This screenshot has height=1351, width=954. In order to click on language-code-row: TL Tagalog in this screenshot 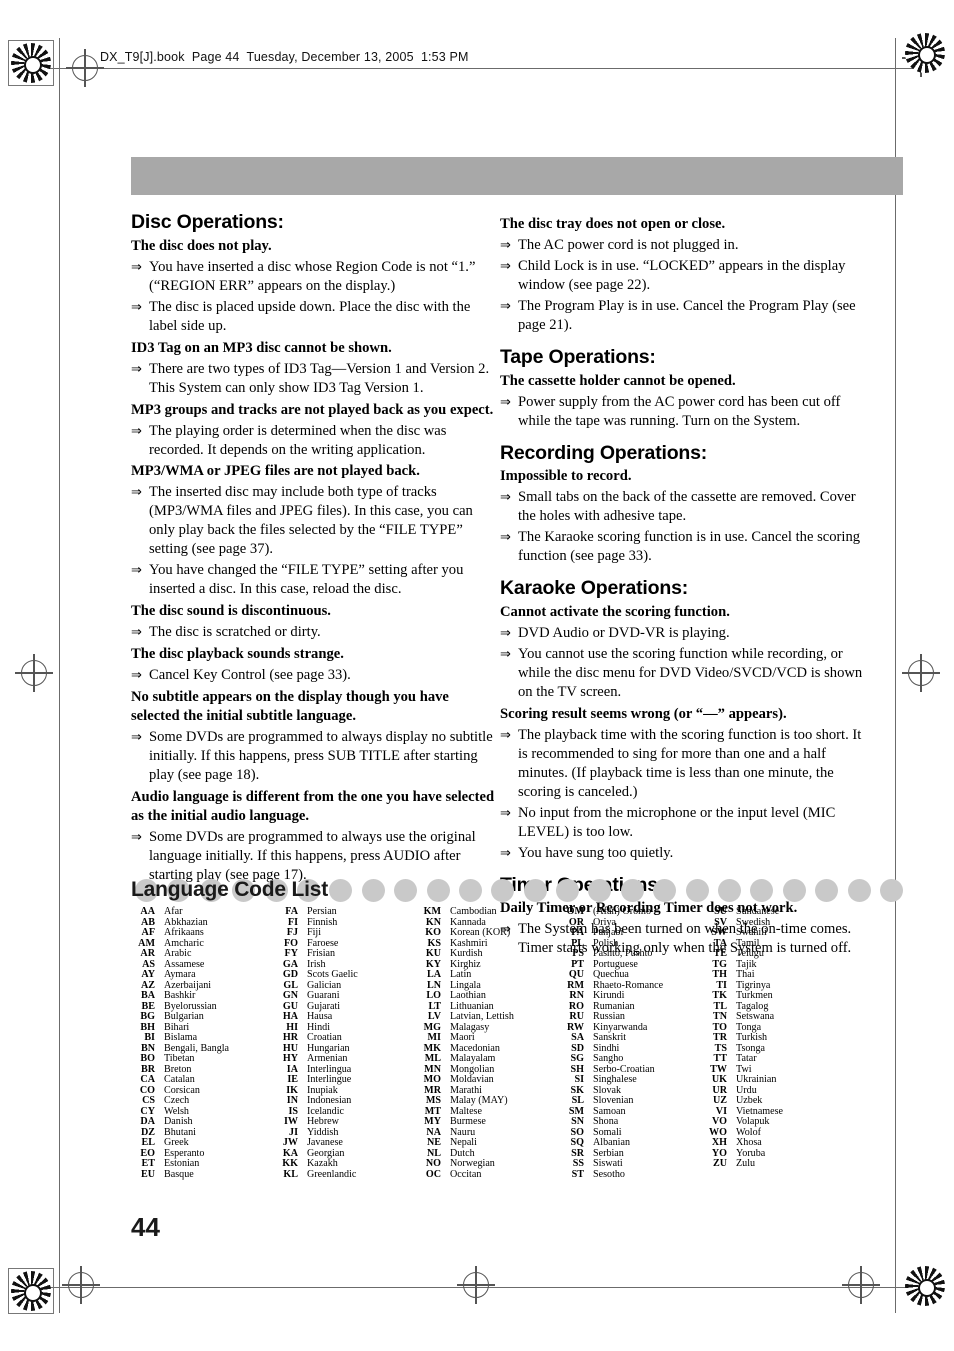, I will do `click(783, 1007)`.